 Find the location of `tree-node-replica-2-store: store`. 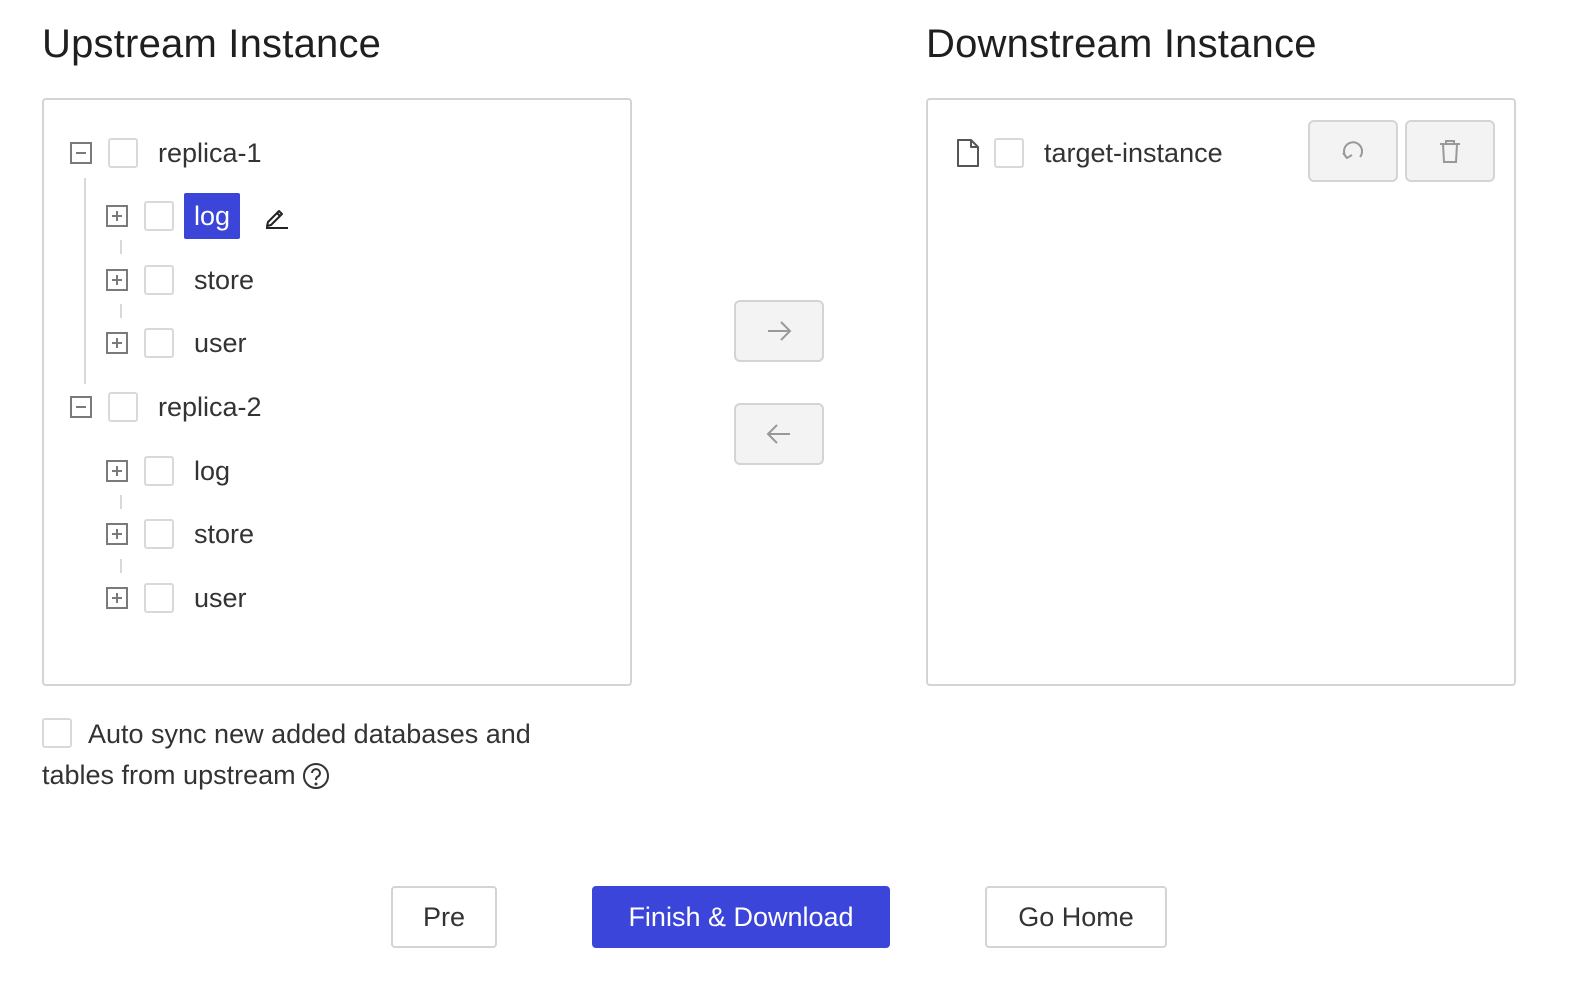

tree-node-replica-2-store: store is located at coordinates (185, 534).